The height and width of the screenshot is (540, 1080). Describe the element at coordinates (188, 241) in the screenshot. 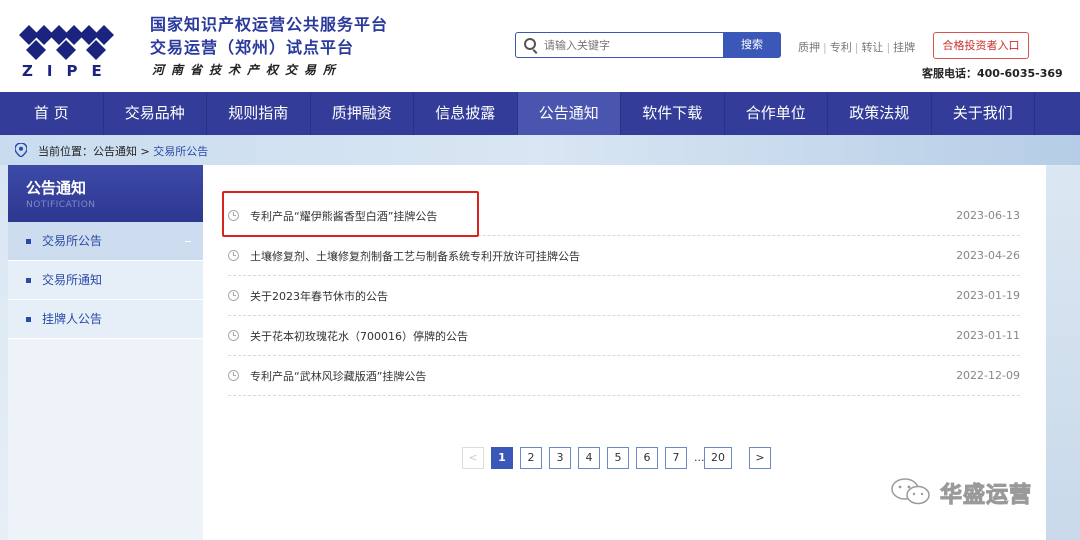

I see `dash-icon` at that location.